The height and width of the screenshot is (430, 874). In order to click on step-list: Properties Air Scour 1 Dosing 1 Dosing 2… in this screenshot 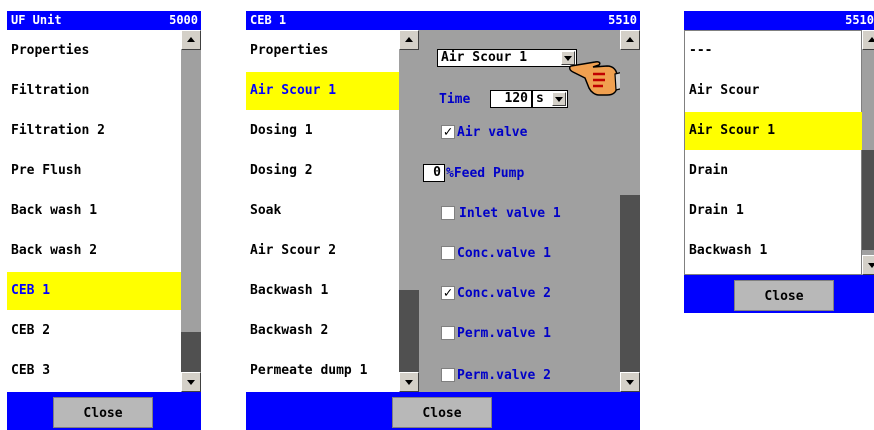, I will do `click(322, 211)`.